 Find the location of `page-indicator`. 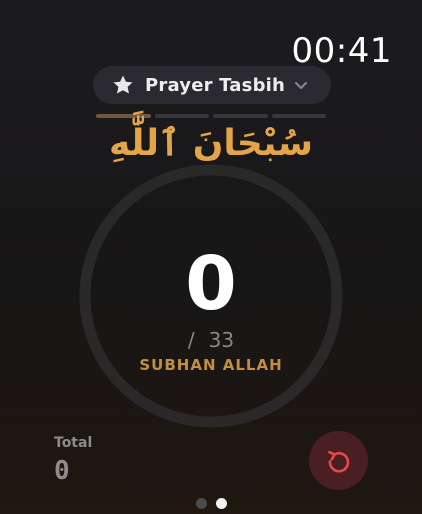

page-indicator is located at coordinates (211, 503).